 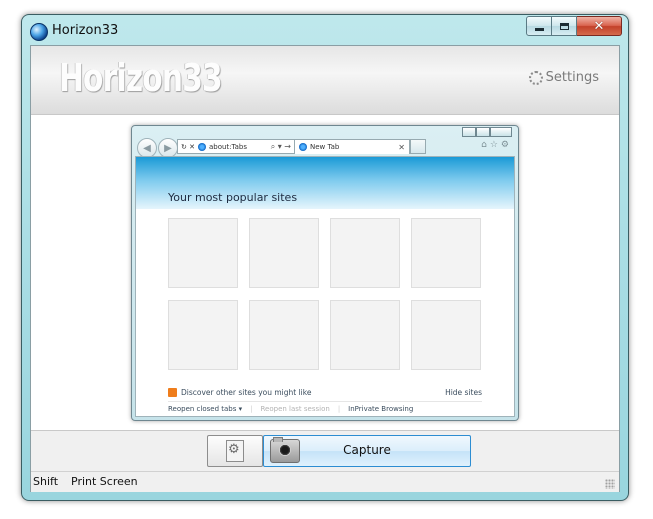 I want to click on preview-maximize-icon, so click(x=483, y=132).